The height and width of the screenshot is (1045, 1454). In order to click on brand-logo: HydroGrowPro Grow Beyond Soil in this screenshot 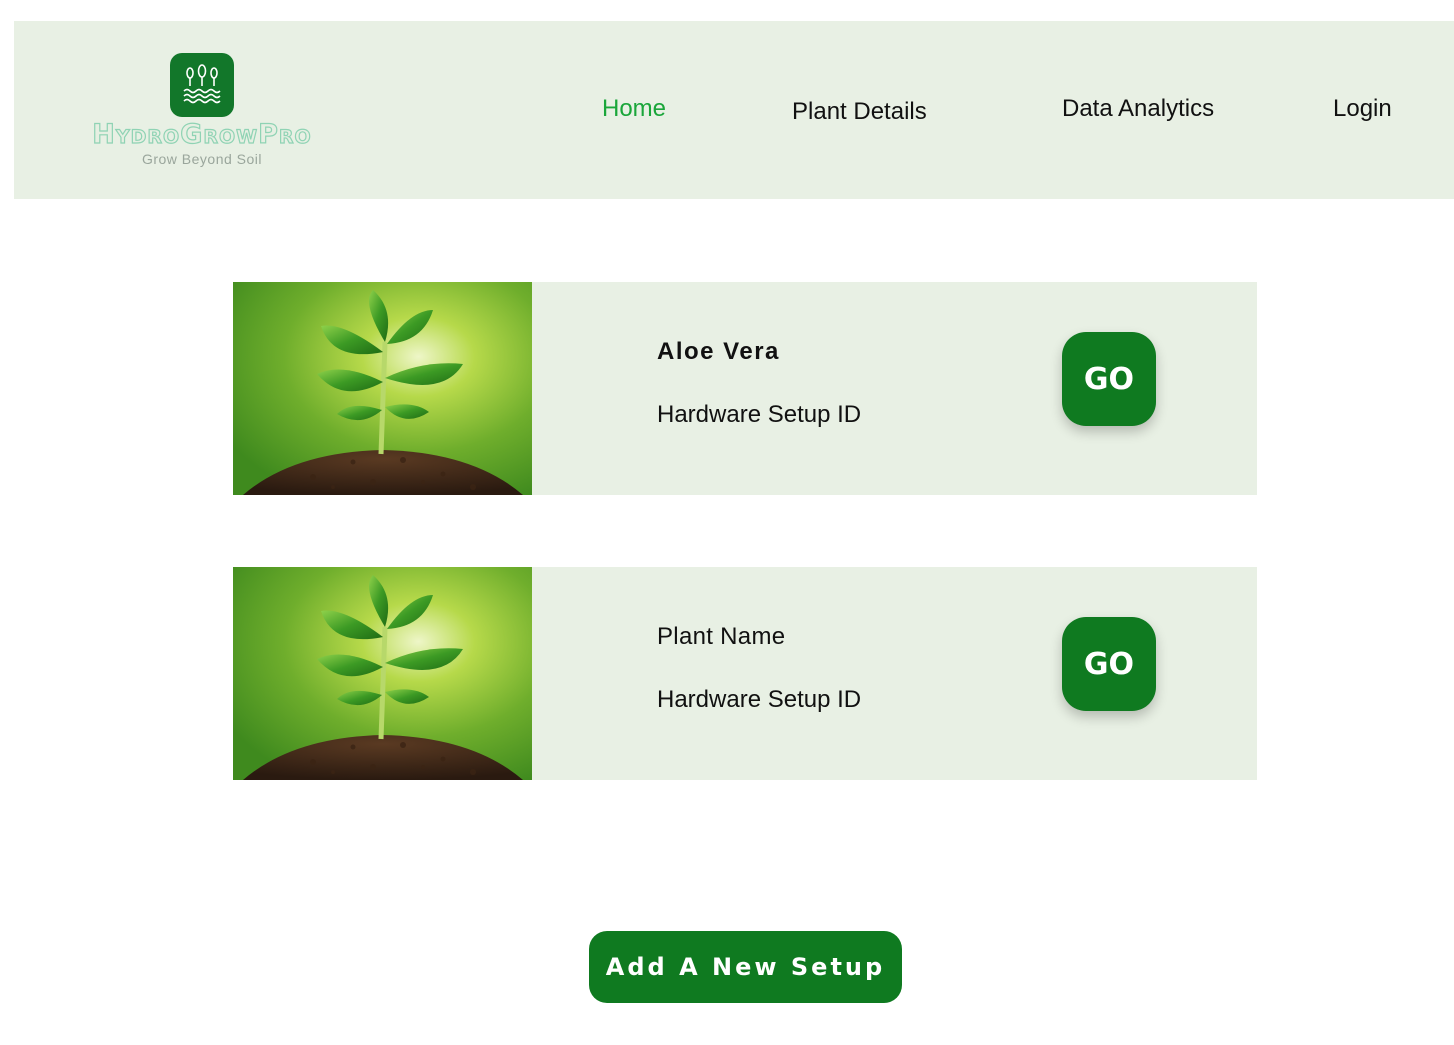, I will do `click(202, 113)`.